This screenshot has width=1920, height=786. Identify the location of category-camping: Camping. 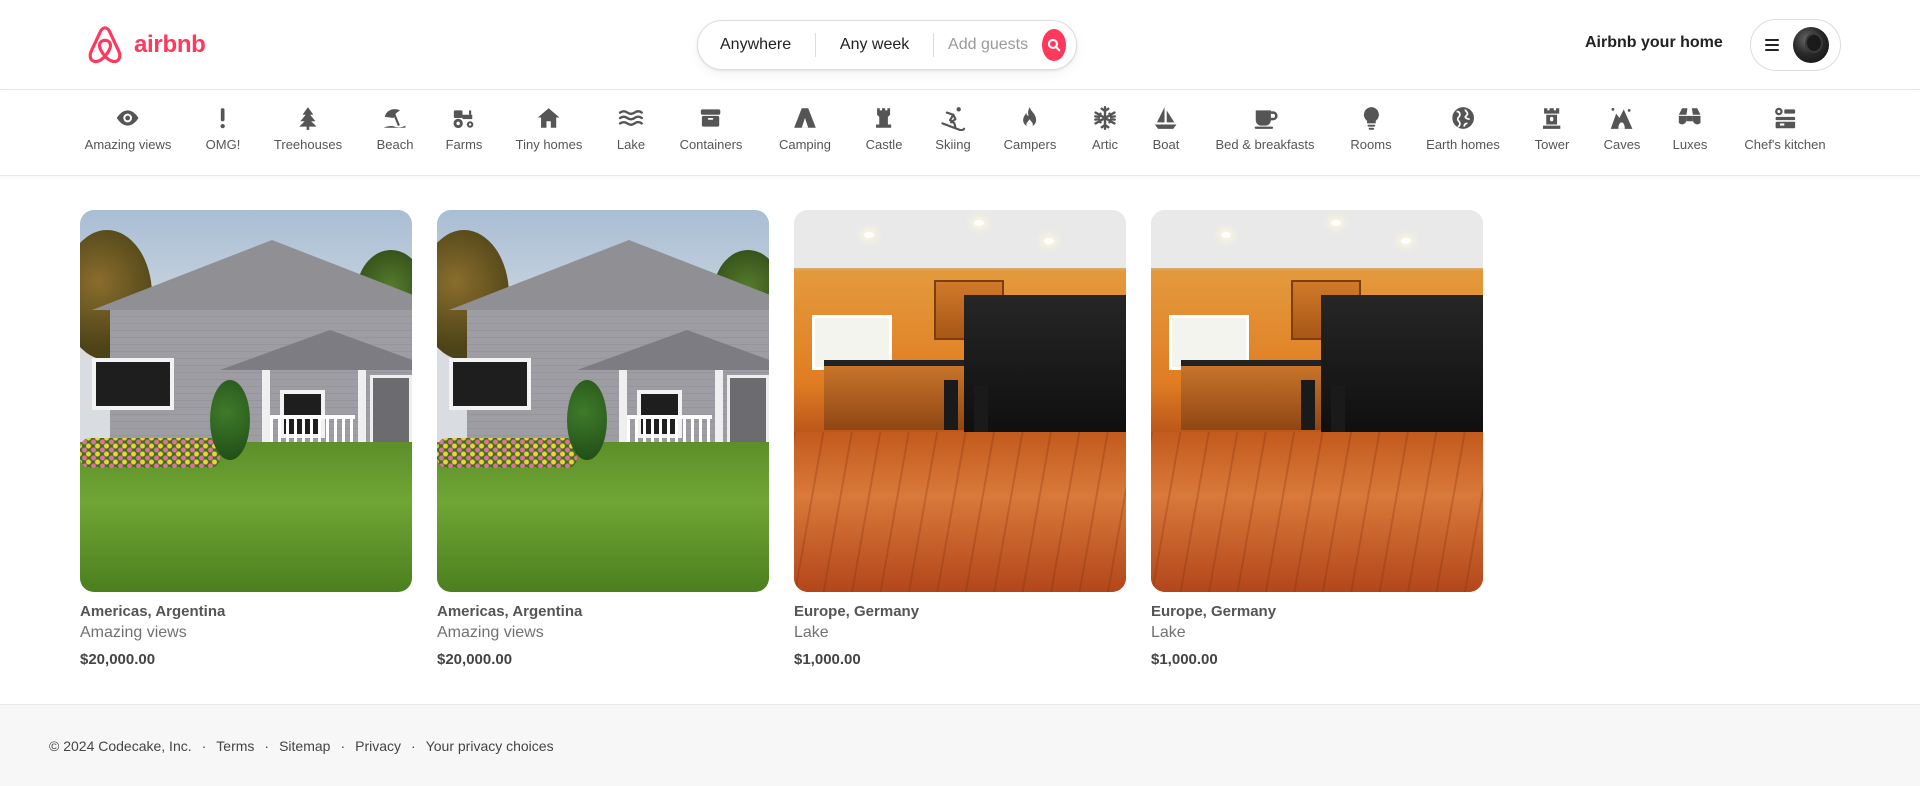
(805, 128).